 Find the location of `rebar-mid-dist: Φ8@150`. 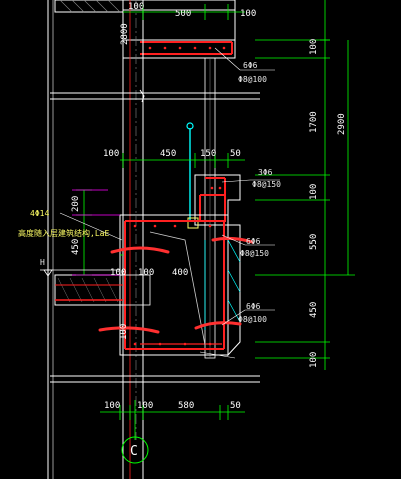

rebar-mid-dist: Φ8@150 is located at coordinates (266, 184).